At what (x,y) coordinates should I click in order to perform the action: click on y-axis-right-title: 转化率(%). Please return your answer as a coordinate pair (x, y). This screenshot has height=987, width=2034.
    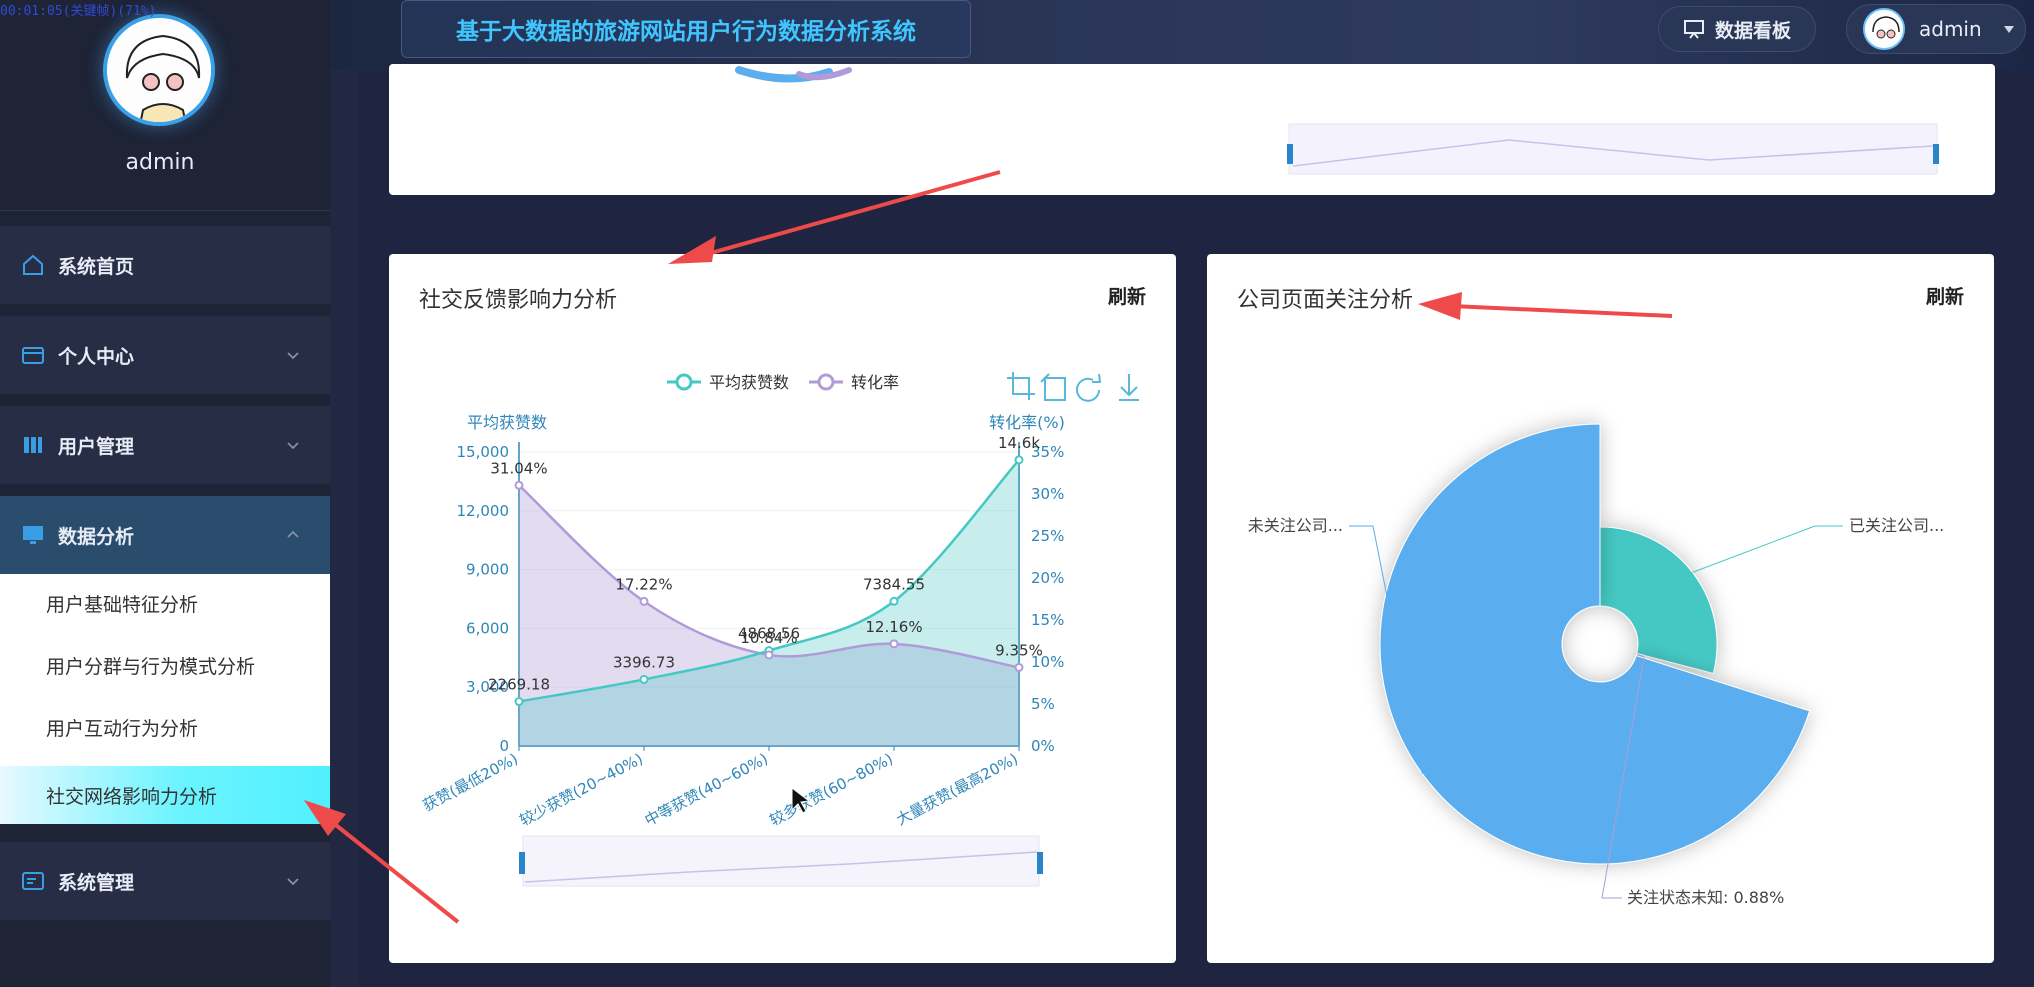
    Looking at the image, I should click on (1027, 422).